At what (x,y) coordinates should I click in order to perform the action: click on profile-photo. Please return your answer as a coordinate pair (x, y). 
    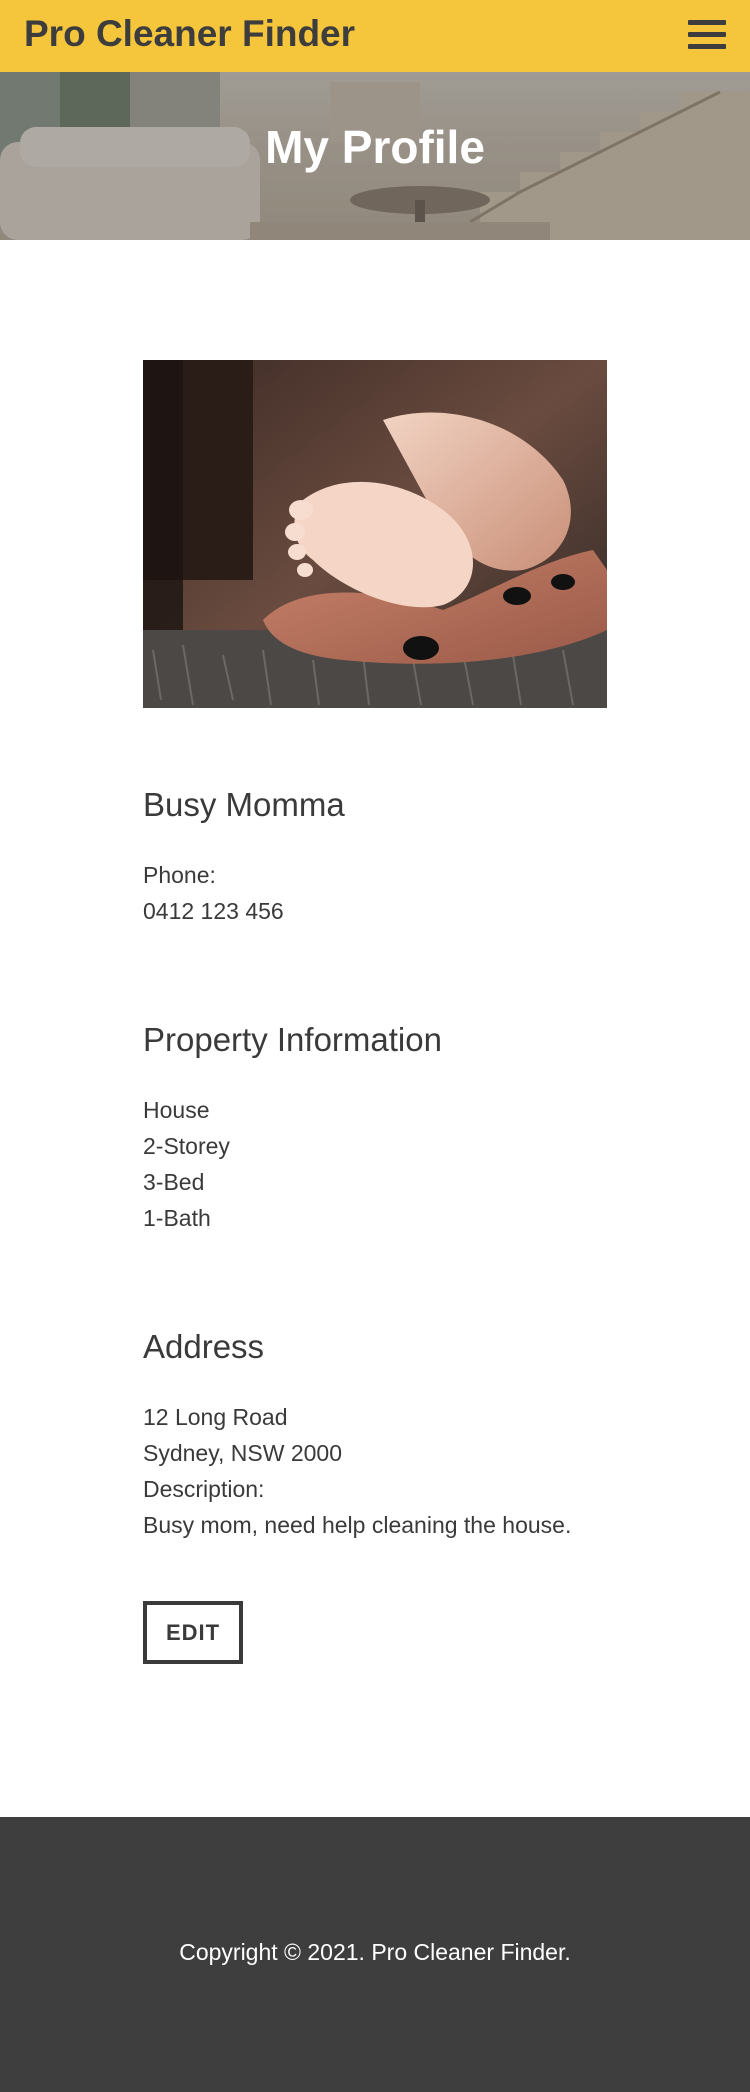
    Looking at the image, I should click on (375, 534).